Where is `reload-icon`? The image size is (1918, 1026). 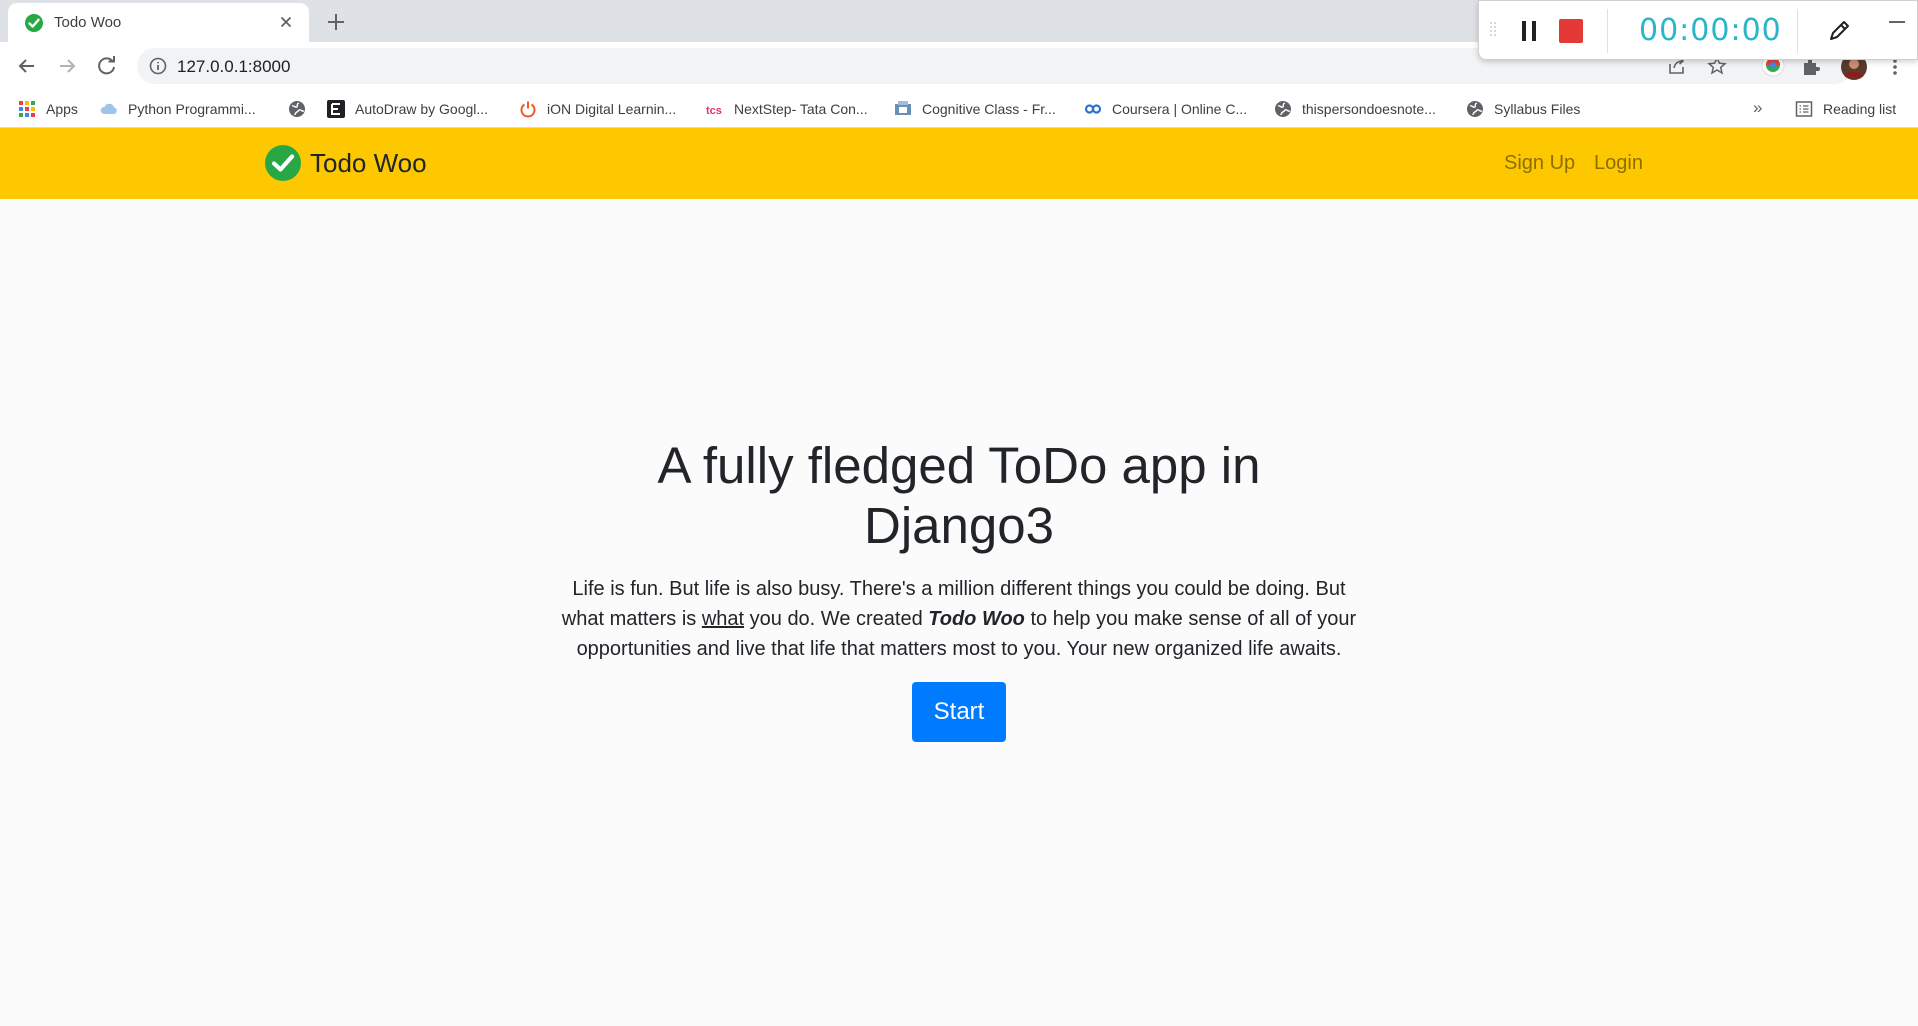 reload-icon is located at coordinates (107, 66).